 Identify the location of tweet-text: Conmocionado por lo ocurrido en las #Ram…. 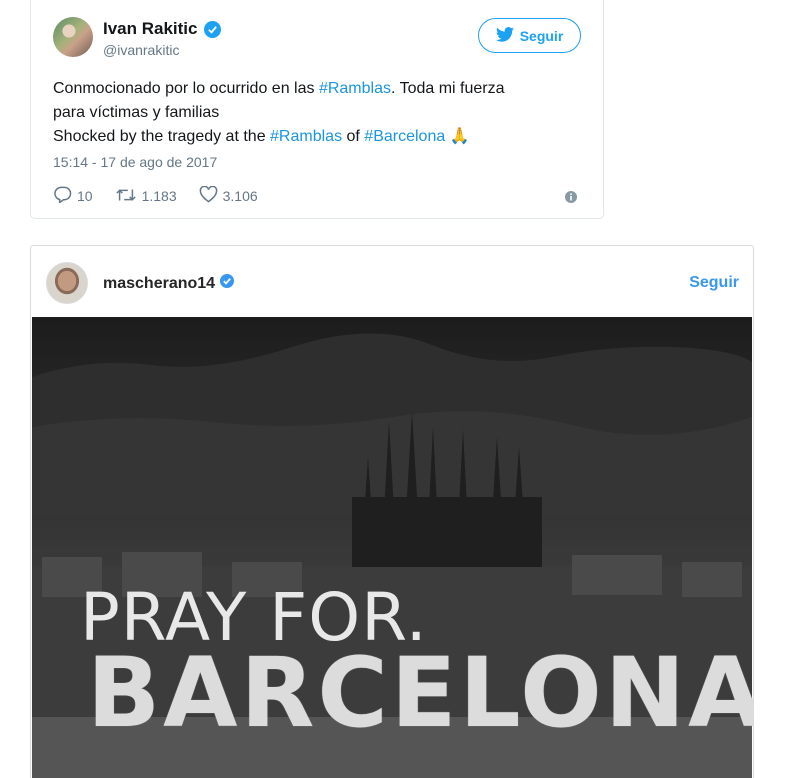
(318, 113).